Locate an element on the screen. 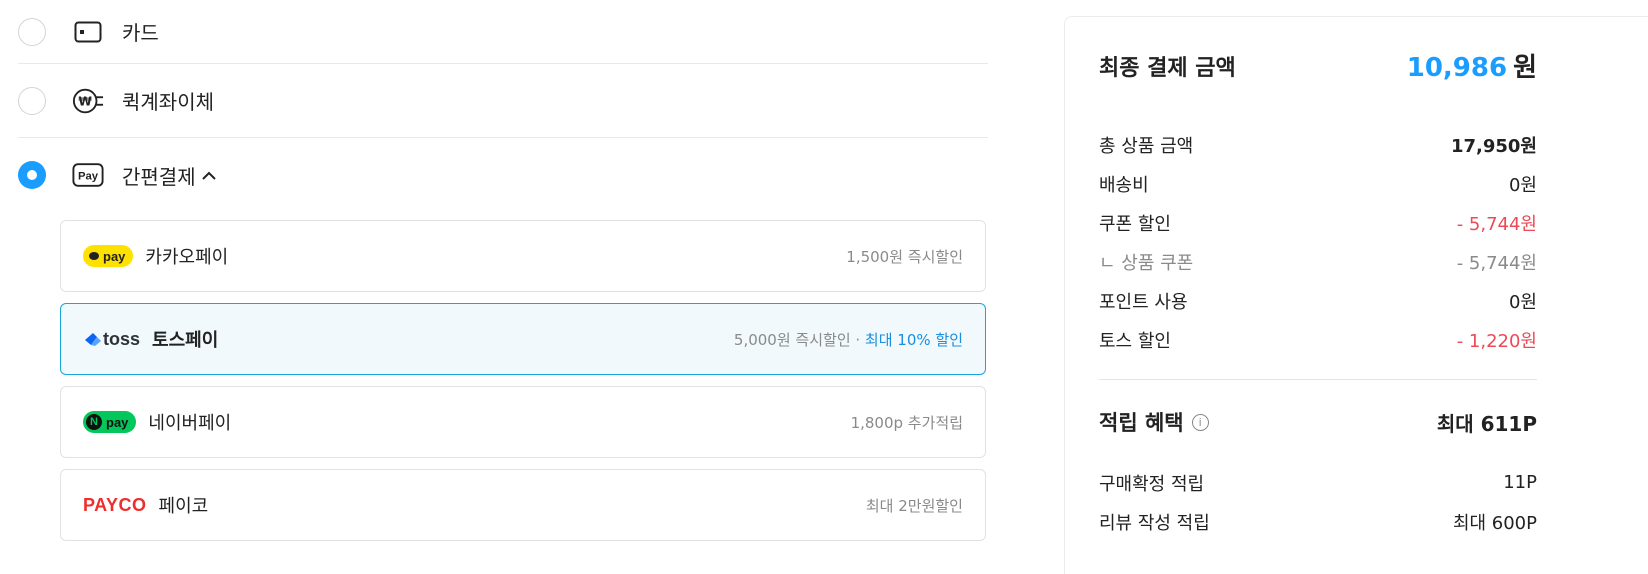 The width and height of the screenshot is (1648, 574). easy-pay-benefit: 1,800p 추가적립 is located at coordinates (906, 422).